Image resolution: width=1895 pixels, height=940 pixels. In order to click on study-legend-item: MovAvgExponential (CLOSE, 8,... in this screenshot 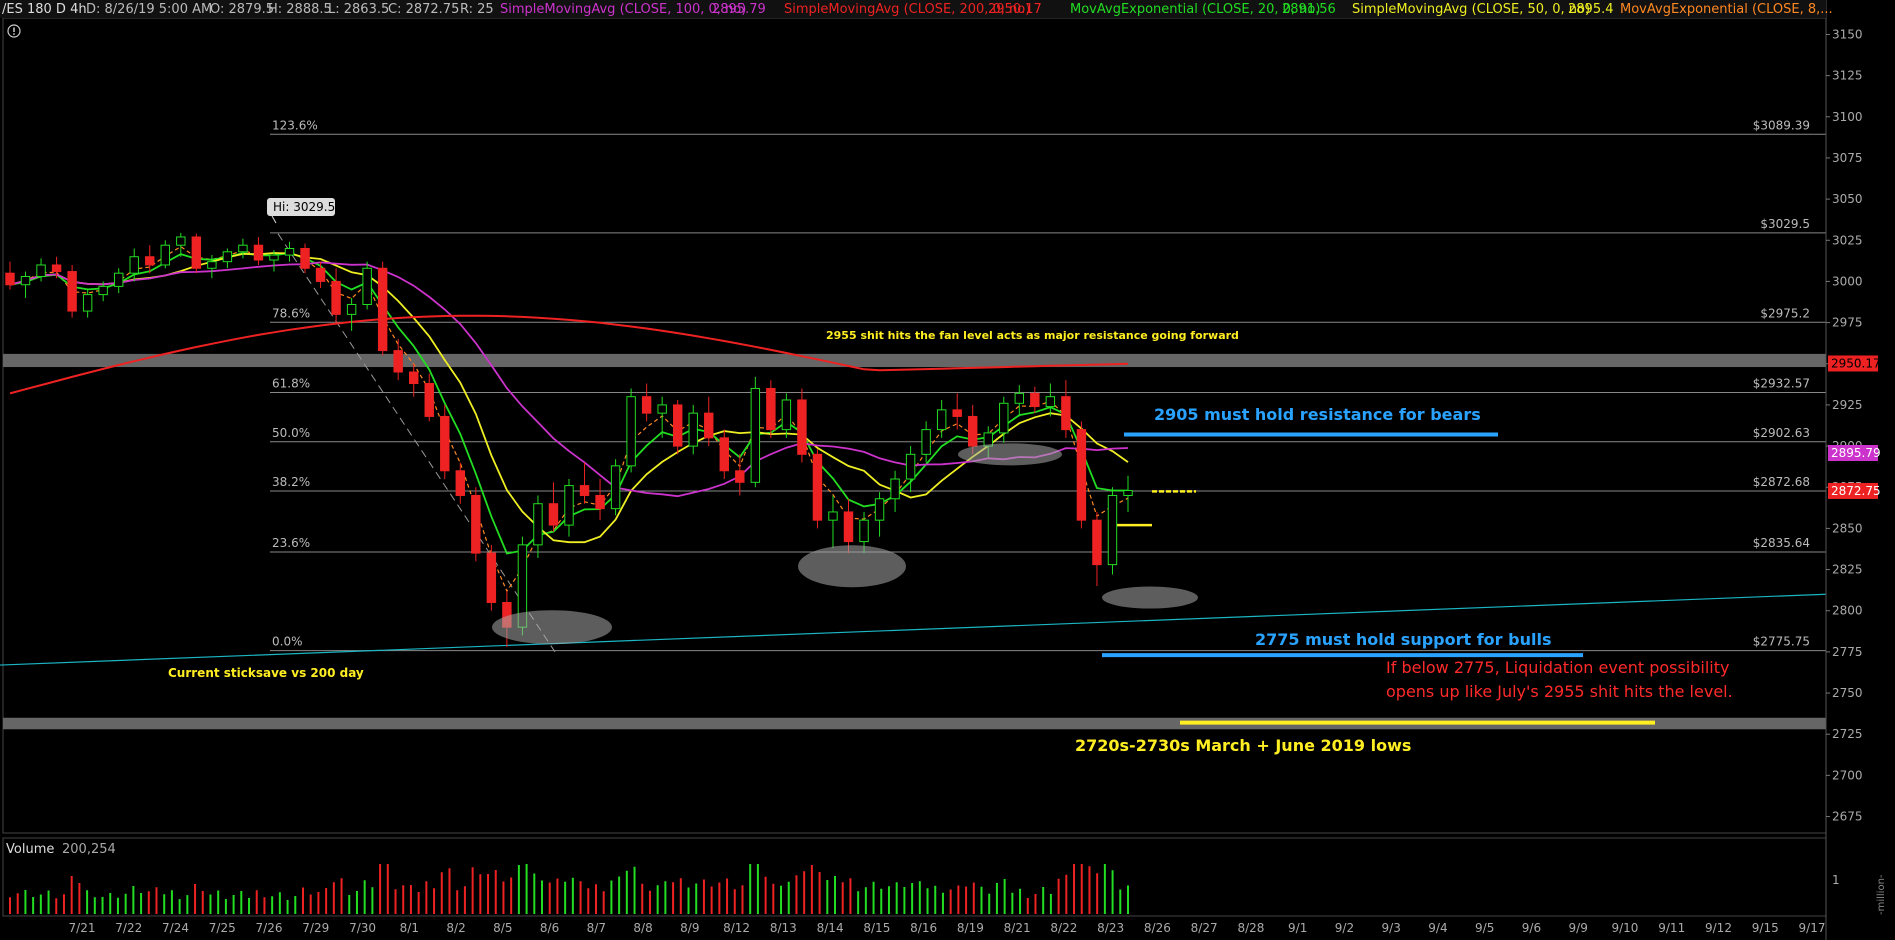, I will do `click(1726, 9)`.